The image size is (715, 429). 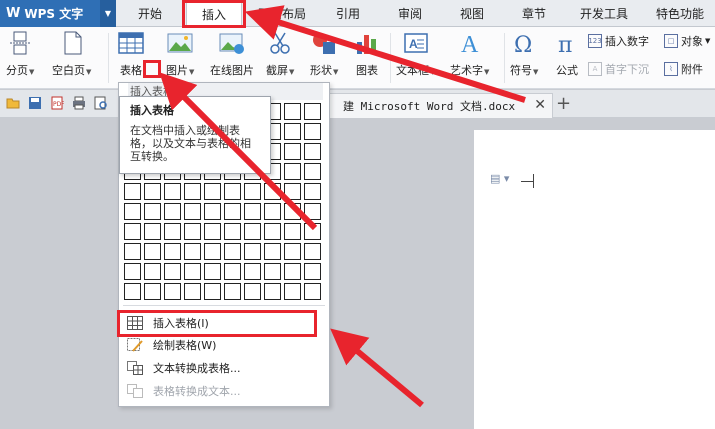 What do you see at coordinates (101, 103) in the screenshot?
I see `print-preview-icon` at bounding box center [101, 103].